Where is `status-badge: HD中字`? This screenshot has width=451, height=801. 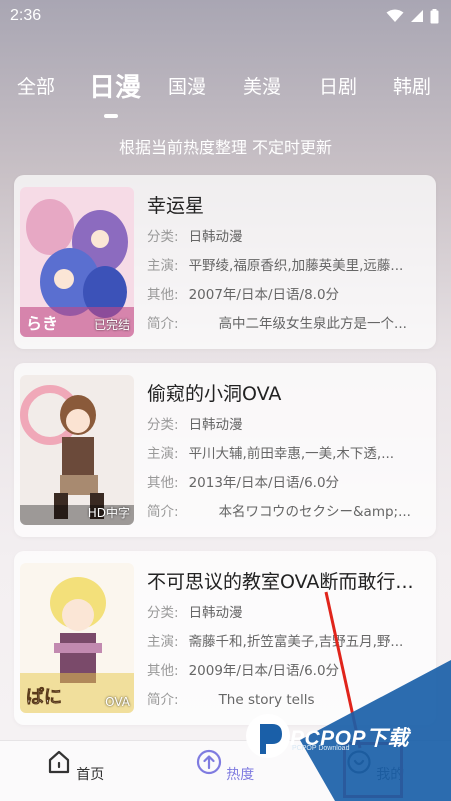
status-badge: HD中字 is located at coordinates (108, 513).